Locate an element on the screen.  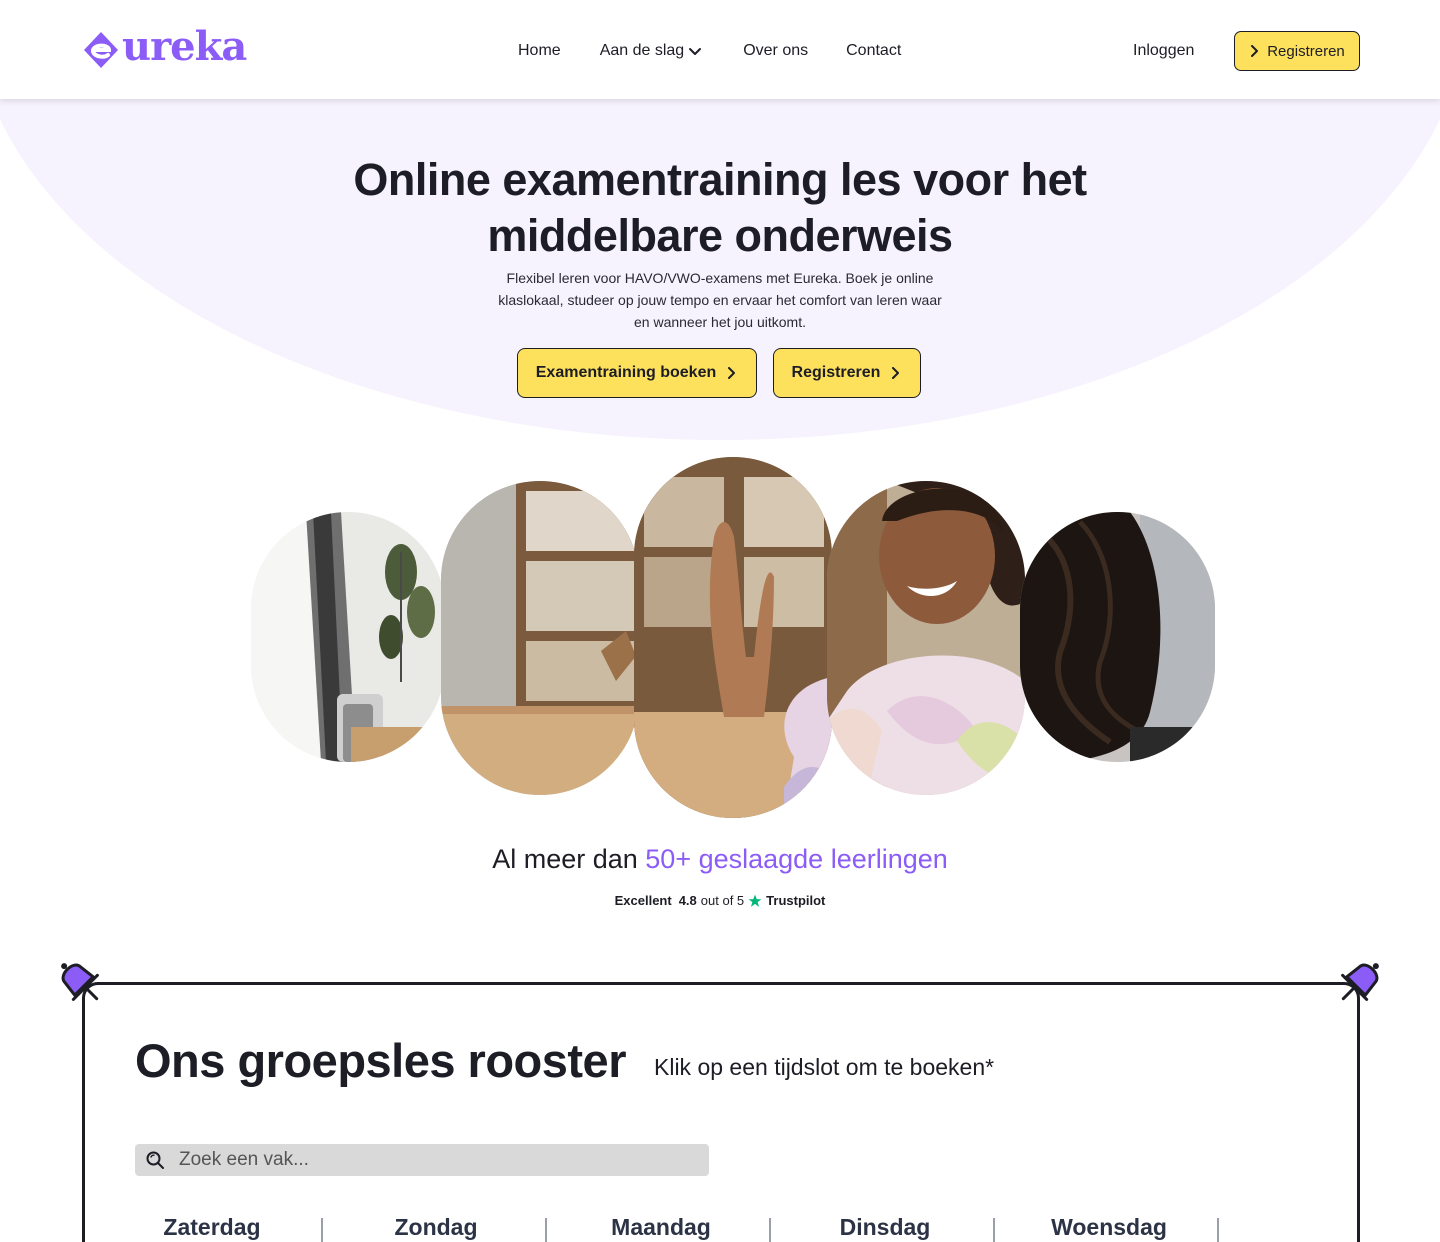
trustpilot-widget: Excellent 4.8 out of 5 Trustpilot is located at coordinates (720, 900).